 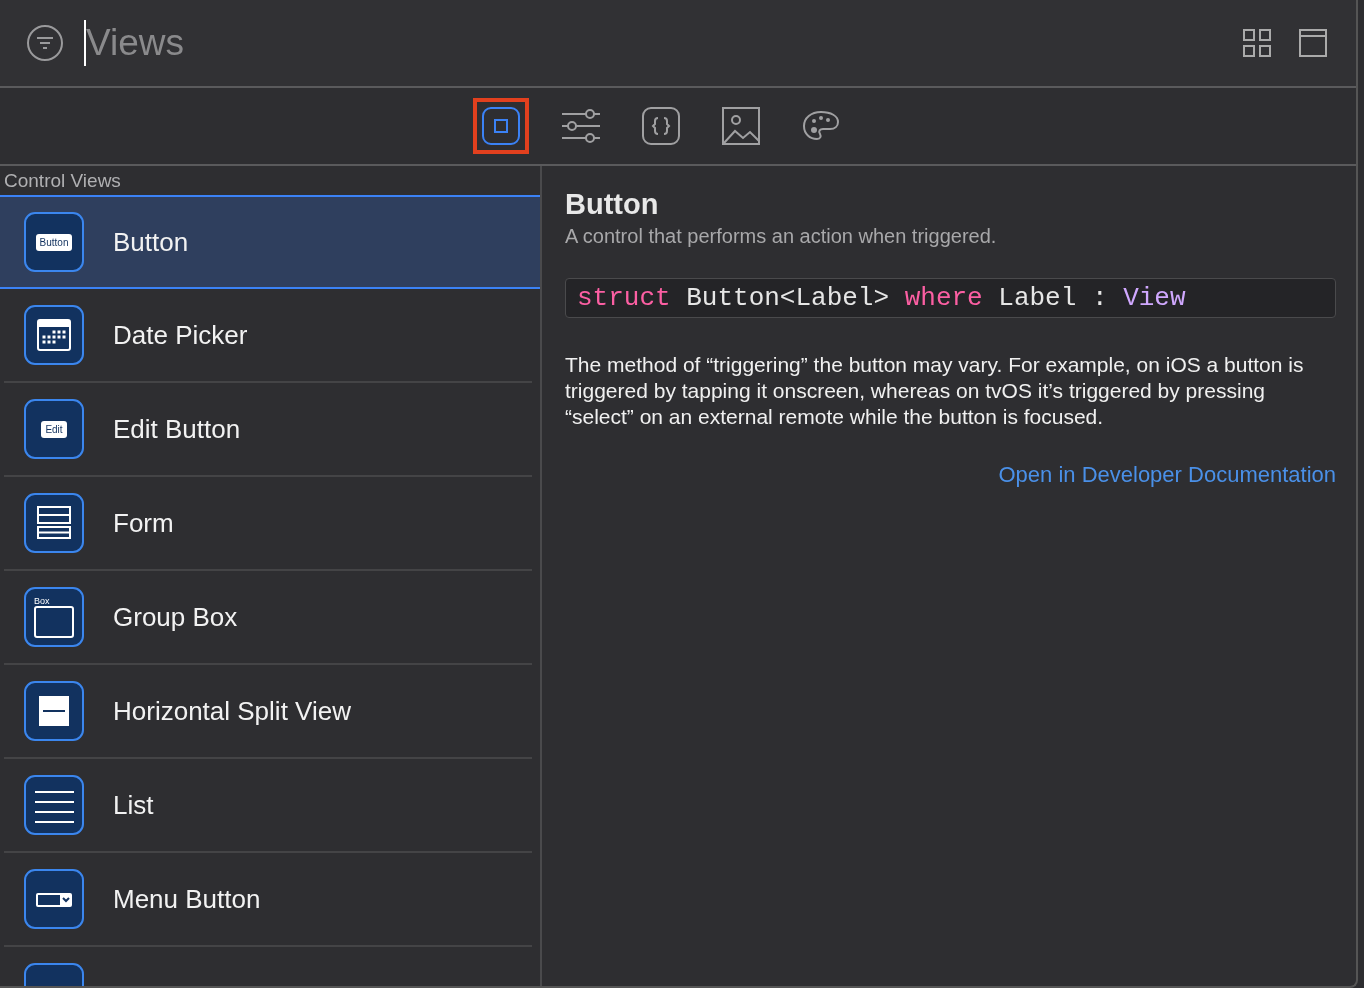 I want to click on filter-icon, so click(x=45, y=43).